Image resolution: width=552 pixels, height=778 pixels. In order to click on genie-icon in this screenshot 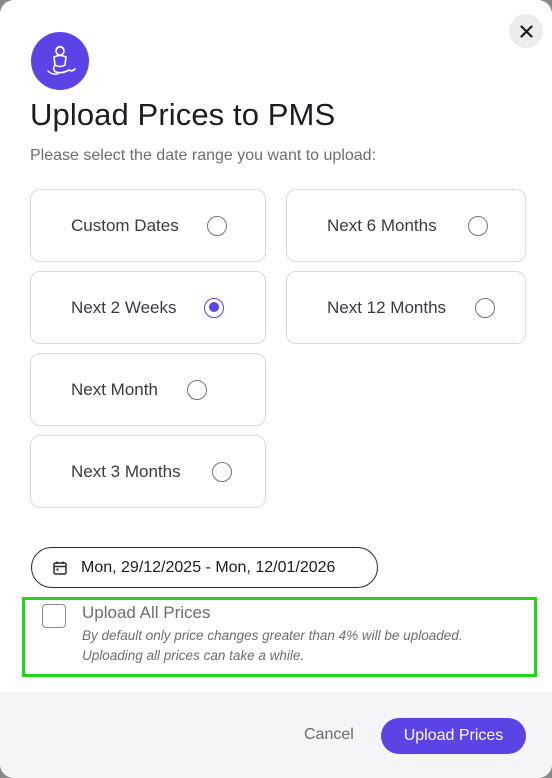, I will do `click(61, 60)`.